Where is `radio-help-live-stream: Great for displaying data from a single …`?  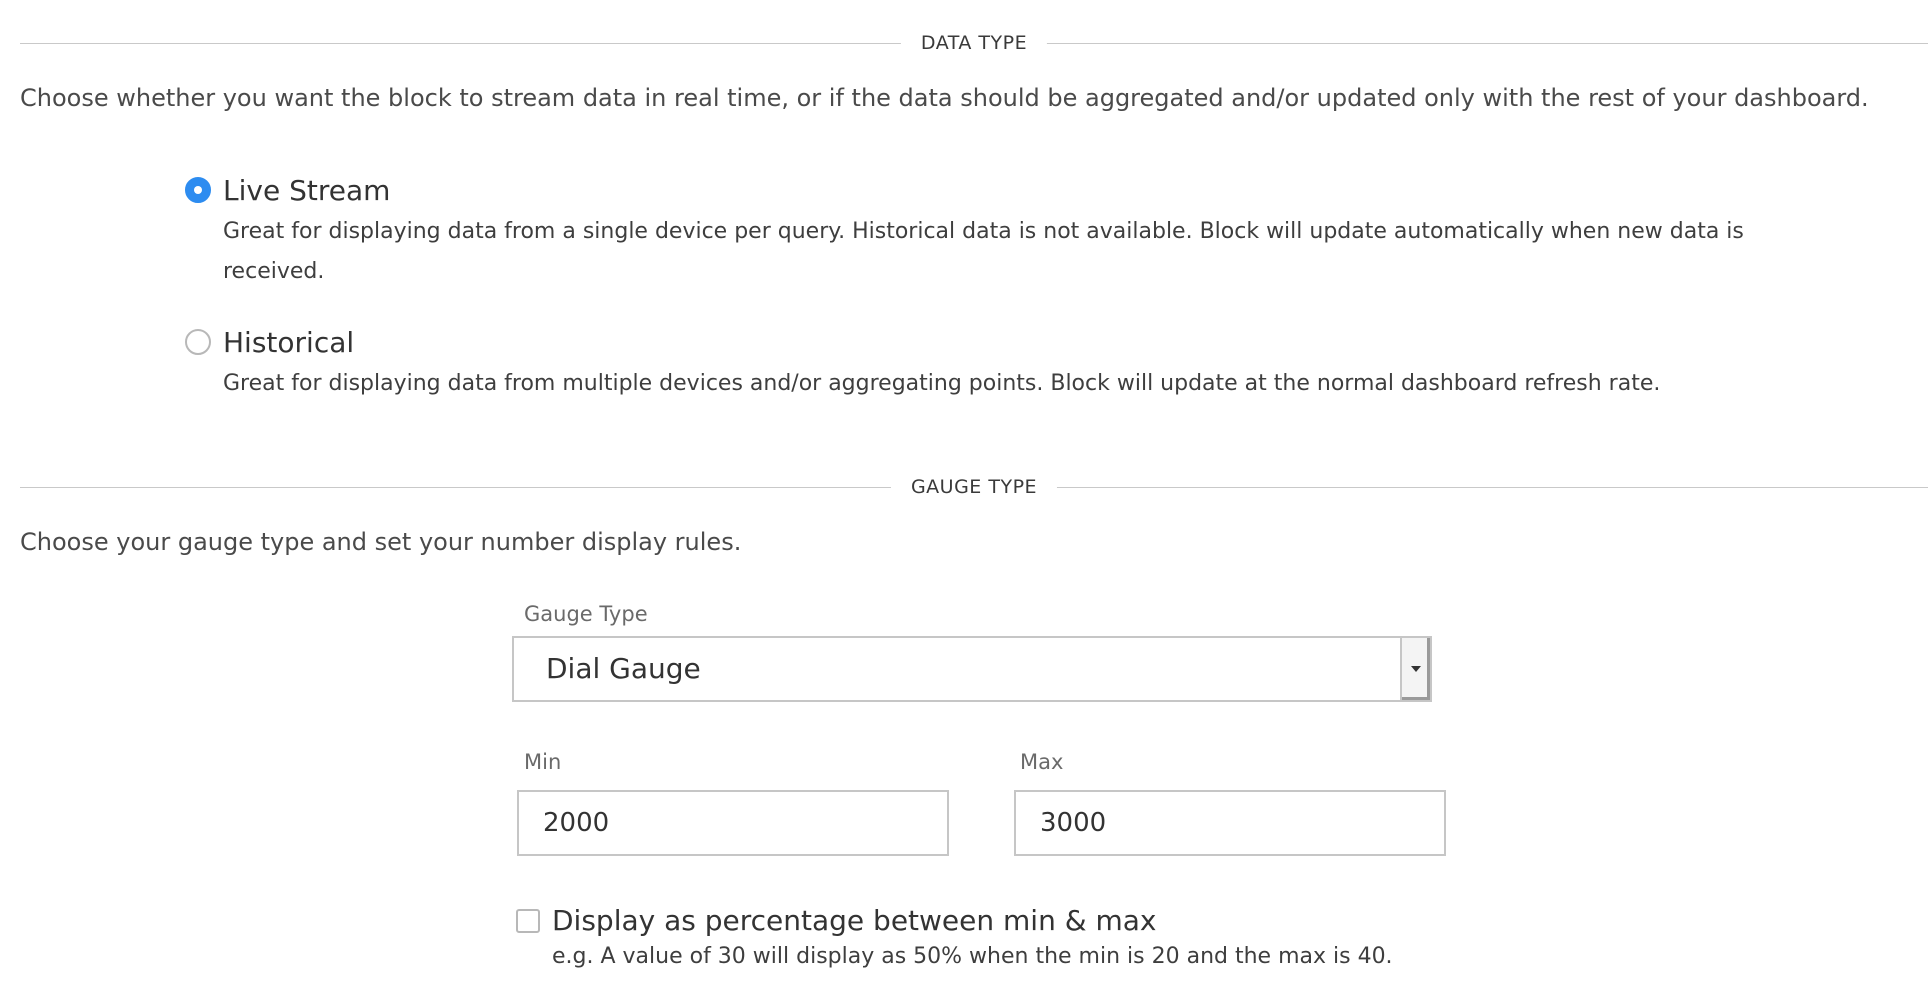
radio-help-live-stream: Great for displaying data from a single … is located at coordinates (983, 251).